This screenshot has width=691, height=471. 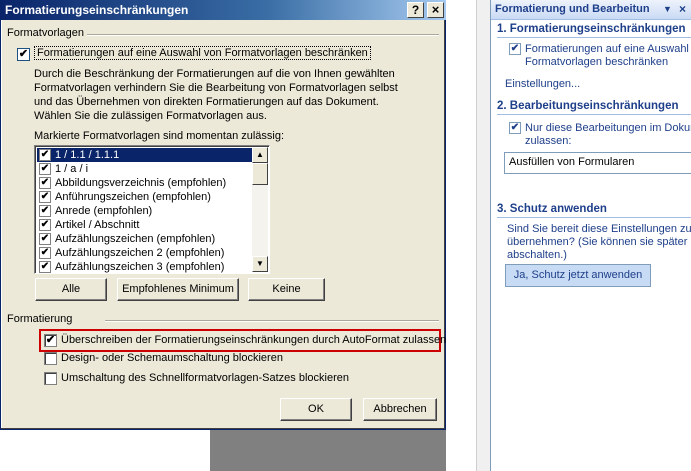 I want to click on list-item: ✔ Aufzählungszeichen 2 (empfohlen), so click(x=146, y=253).